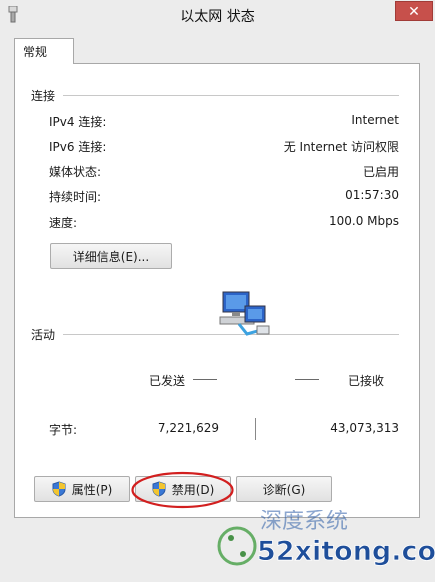 Image resolution: width=435 pixels, height=582 pixels. Describe the element at coordinates (63, 223) in the screenshot. I see `speed-label: 速度:` at that location.